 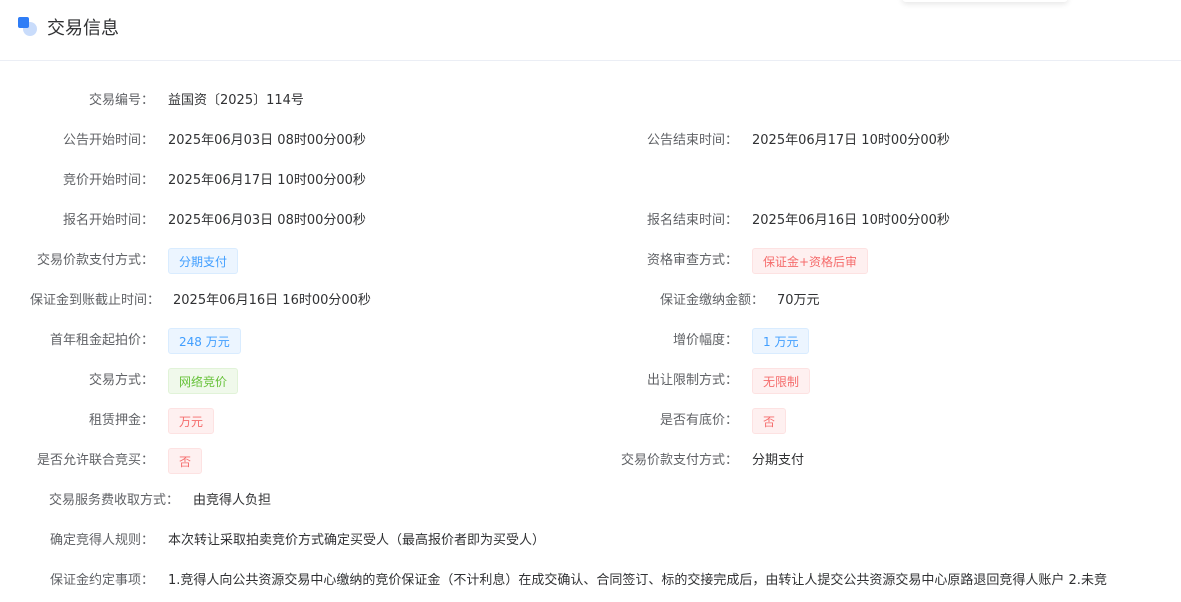 I want to click on reserve-price-label: 是否有底价：, so click(x=698, y=420).